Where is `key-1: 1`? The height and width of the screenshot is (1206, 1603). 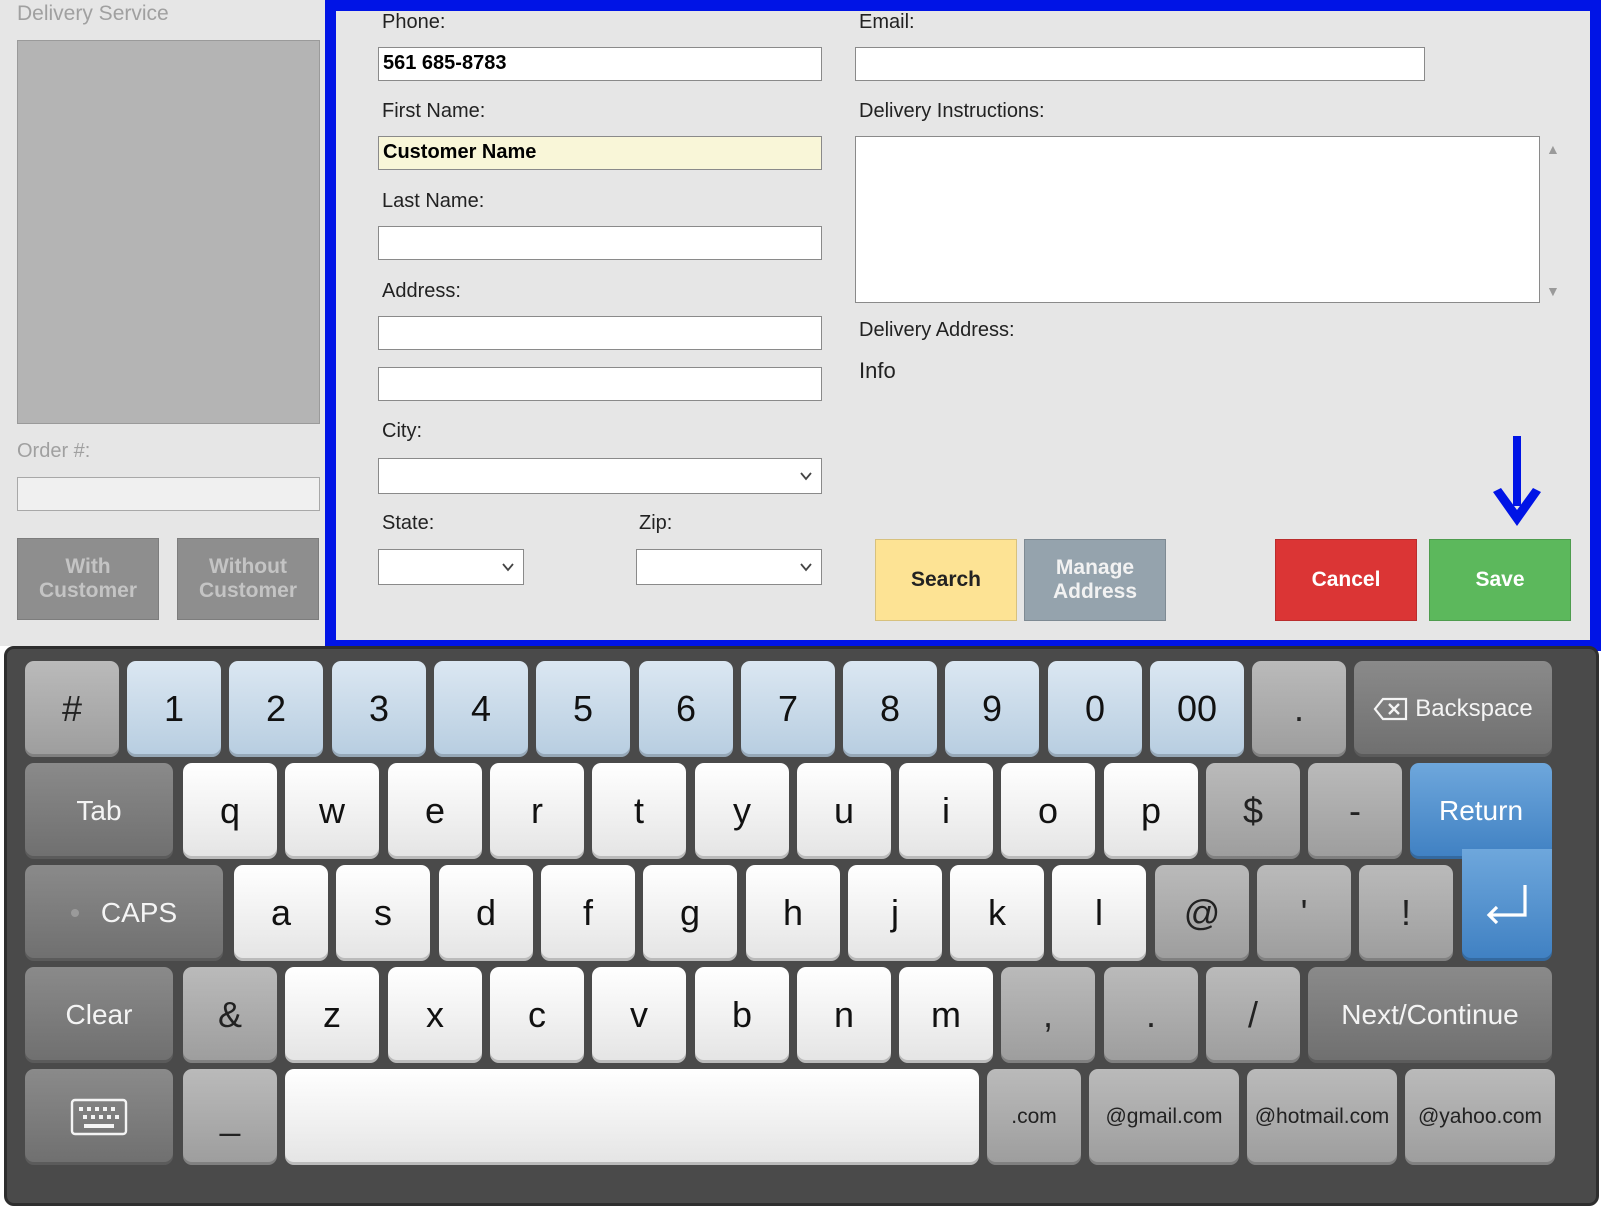 key-1: 1 is located at coordinates (174, 709).